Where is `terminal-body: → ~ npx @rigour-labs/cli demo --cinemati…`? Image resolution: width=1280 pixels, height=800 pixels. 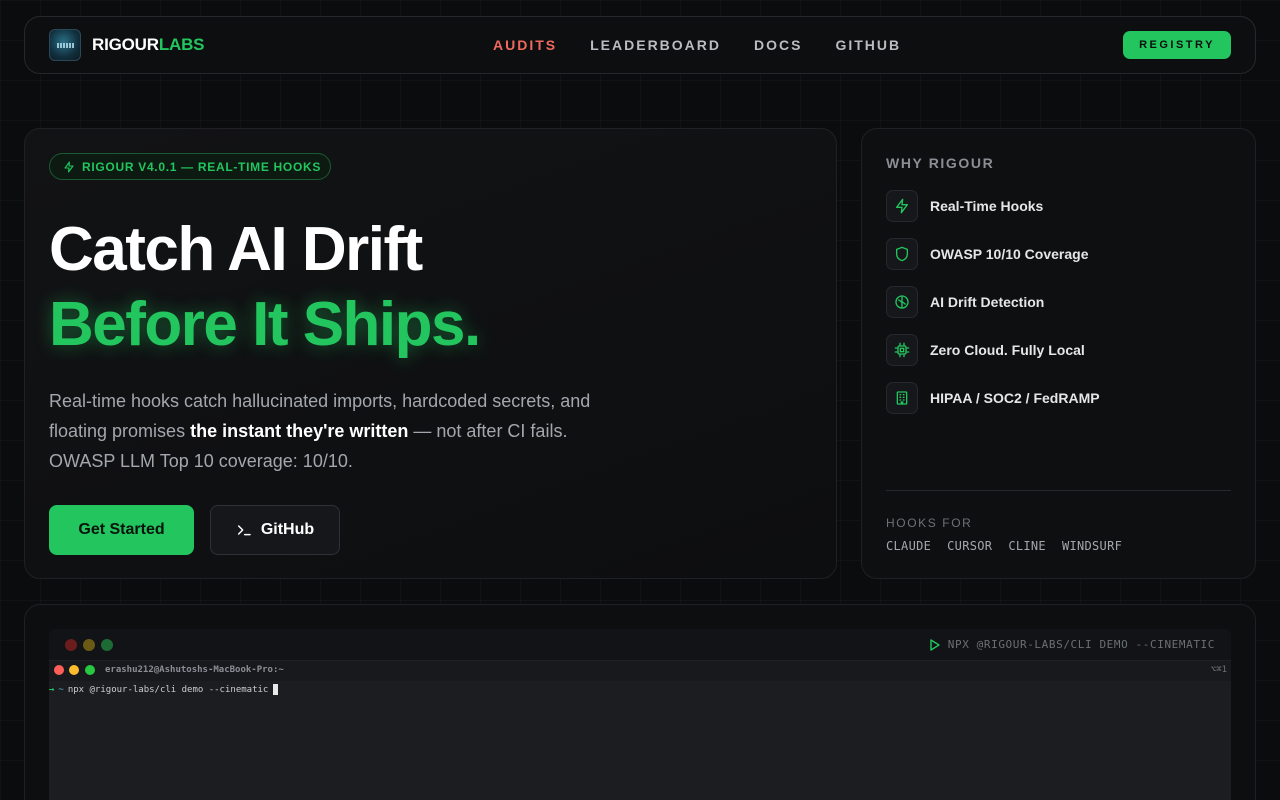
terminal-body: → ~ npx @rigour-labs/cli demo --cinemati… is located at coordinates (640, 740).